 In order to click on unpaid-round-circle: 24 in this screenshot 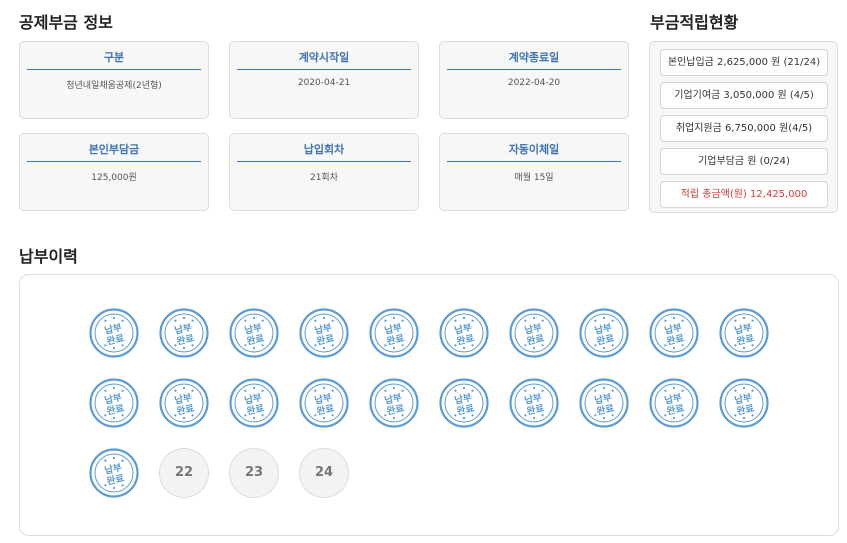, I will do `click(324, 473)`.